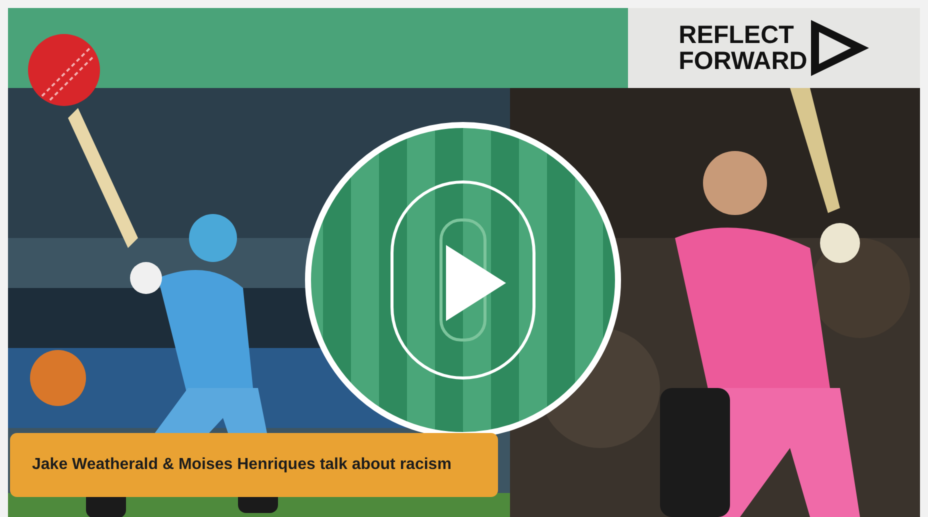 Image resolution: width=928 pixels, height=517 pixels. Describe the element at coordinates (476, 283) in the screenshot. I see `play-button` at that location.